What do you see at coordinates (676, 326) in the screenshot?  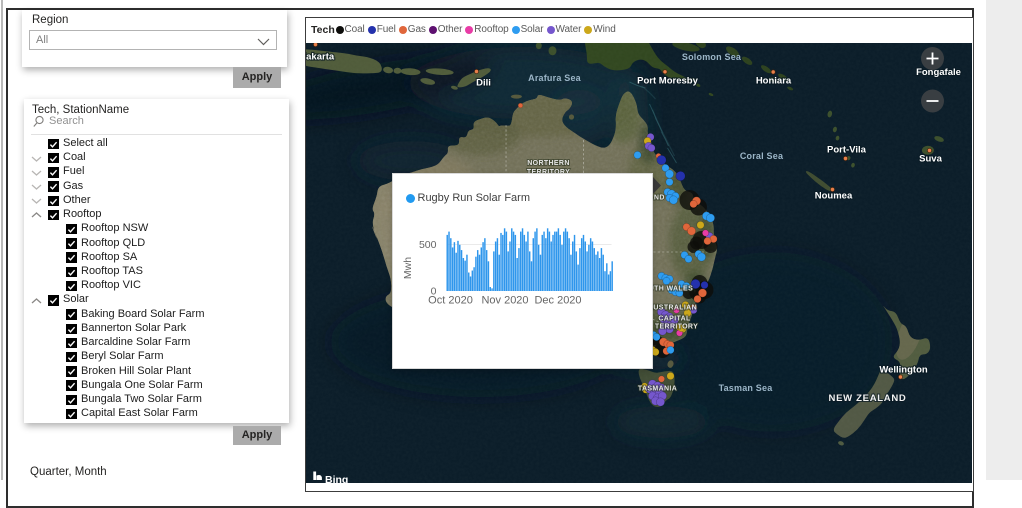 I see `svg-text: TERRITORY` at bounding box center [676, 326].